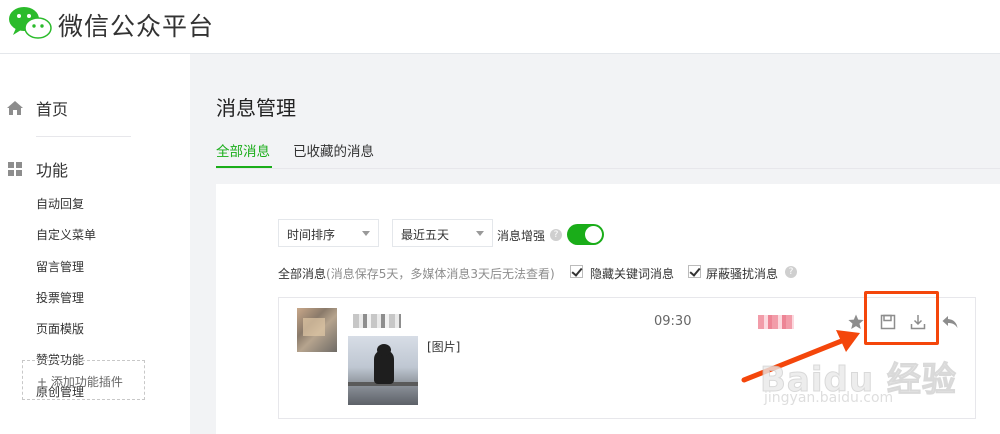 The width and height of the screenshot is (1000, 434). Describe the element at coordinates (333, 150) in the screenshot. I see `tab-favorite-messages: 已收藏的消息` at that location.